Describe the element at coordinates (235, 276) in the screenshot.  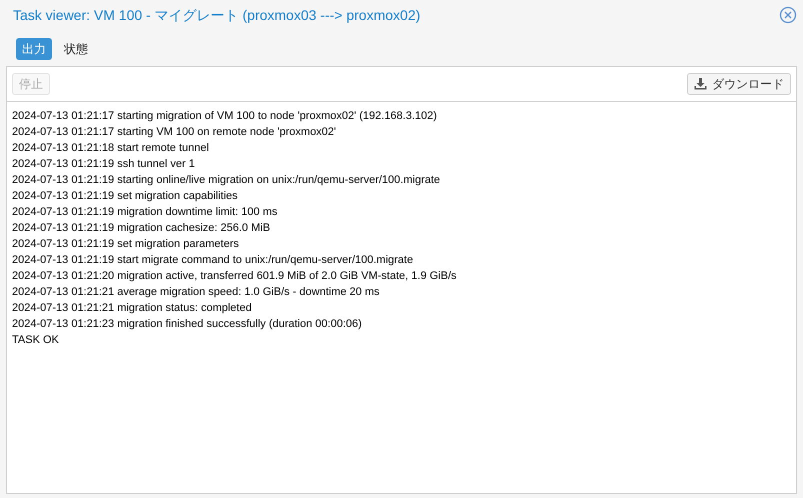
I see `log-line: 2024-07-13 01:21:20 migration active, transferred 601.9 MiB of 2.0 GiB VM-state, 1.9 GiB/s` at that location.